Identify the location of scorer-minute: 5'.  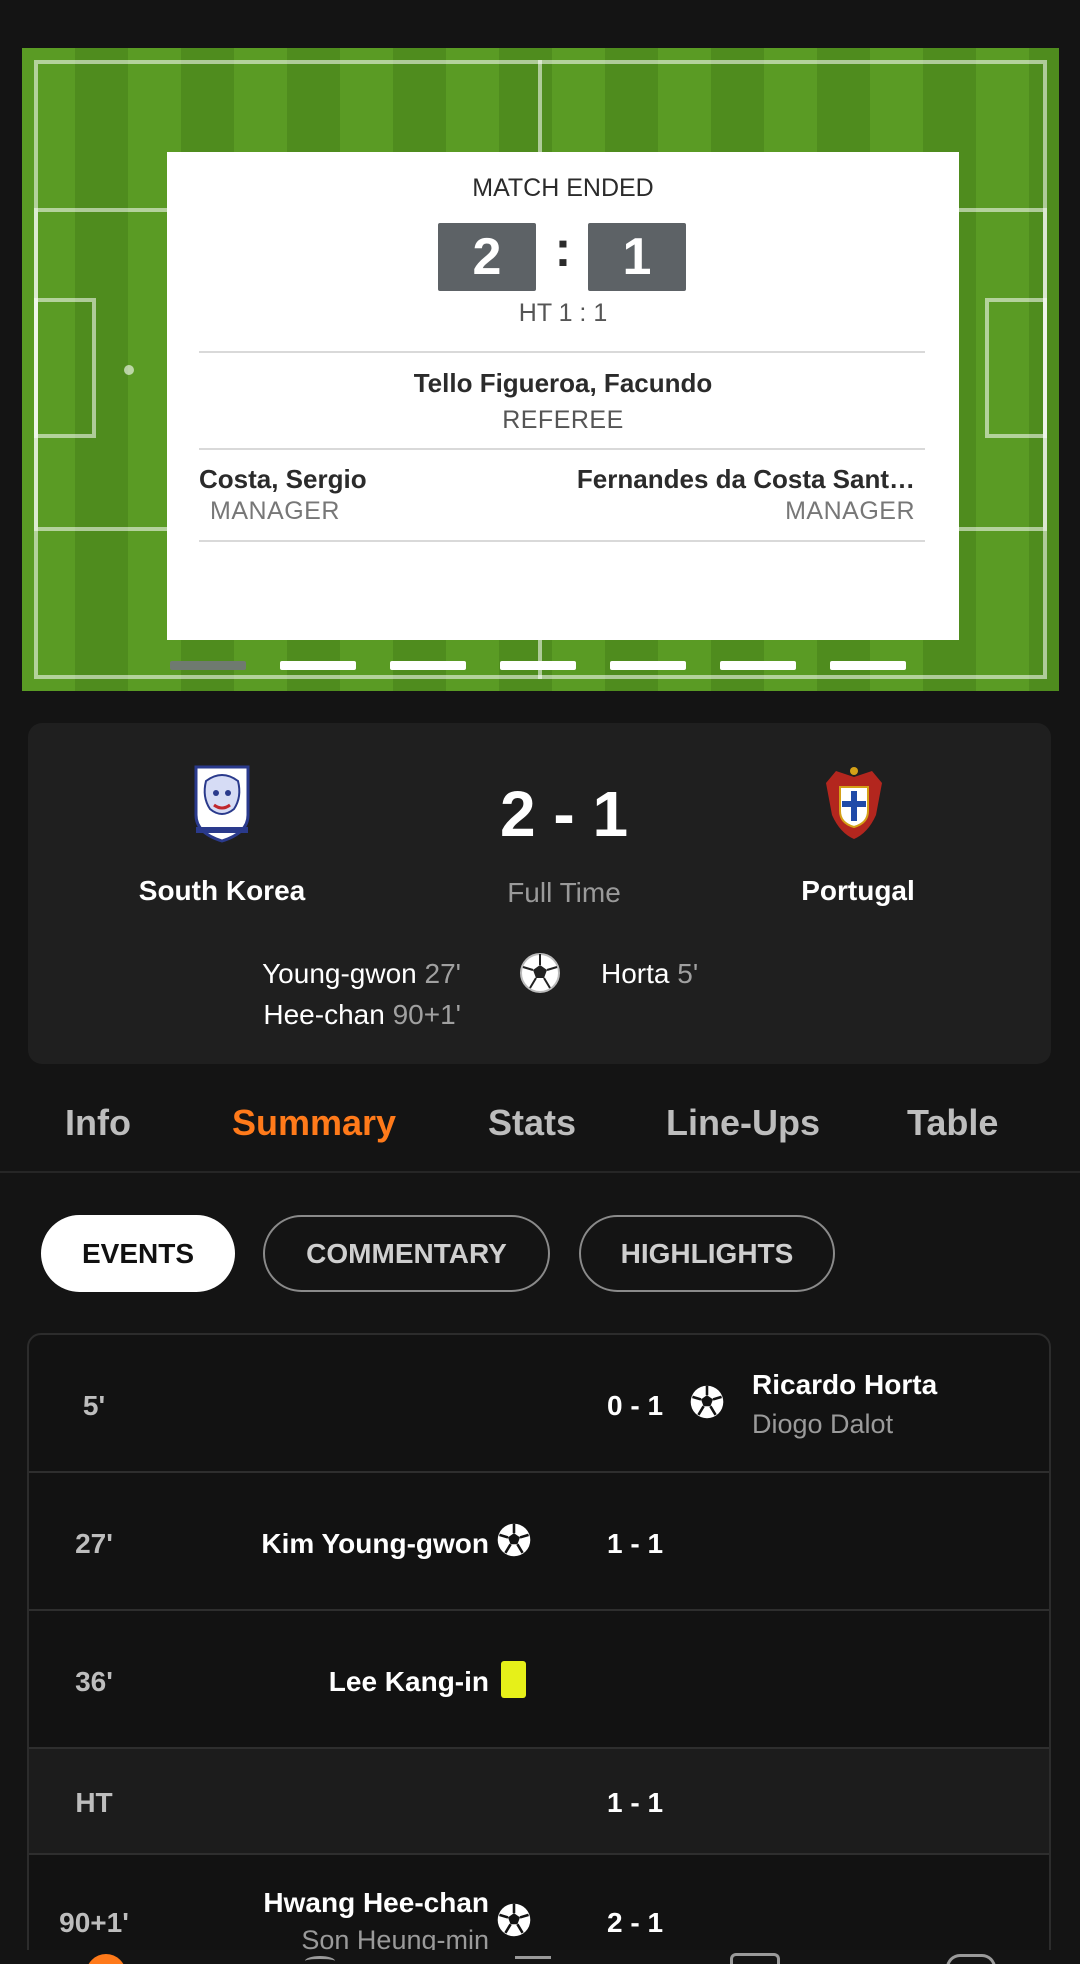
(688, 973).